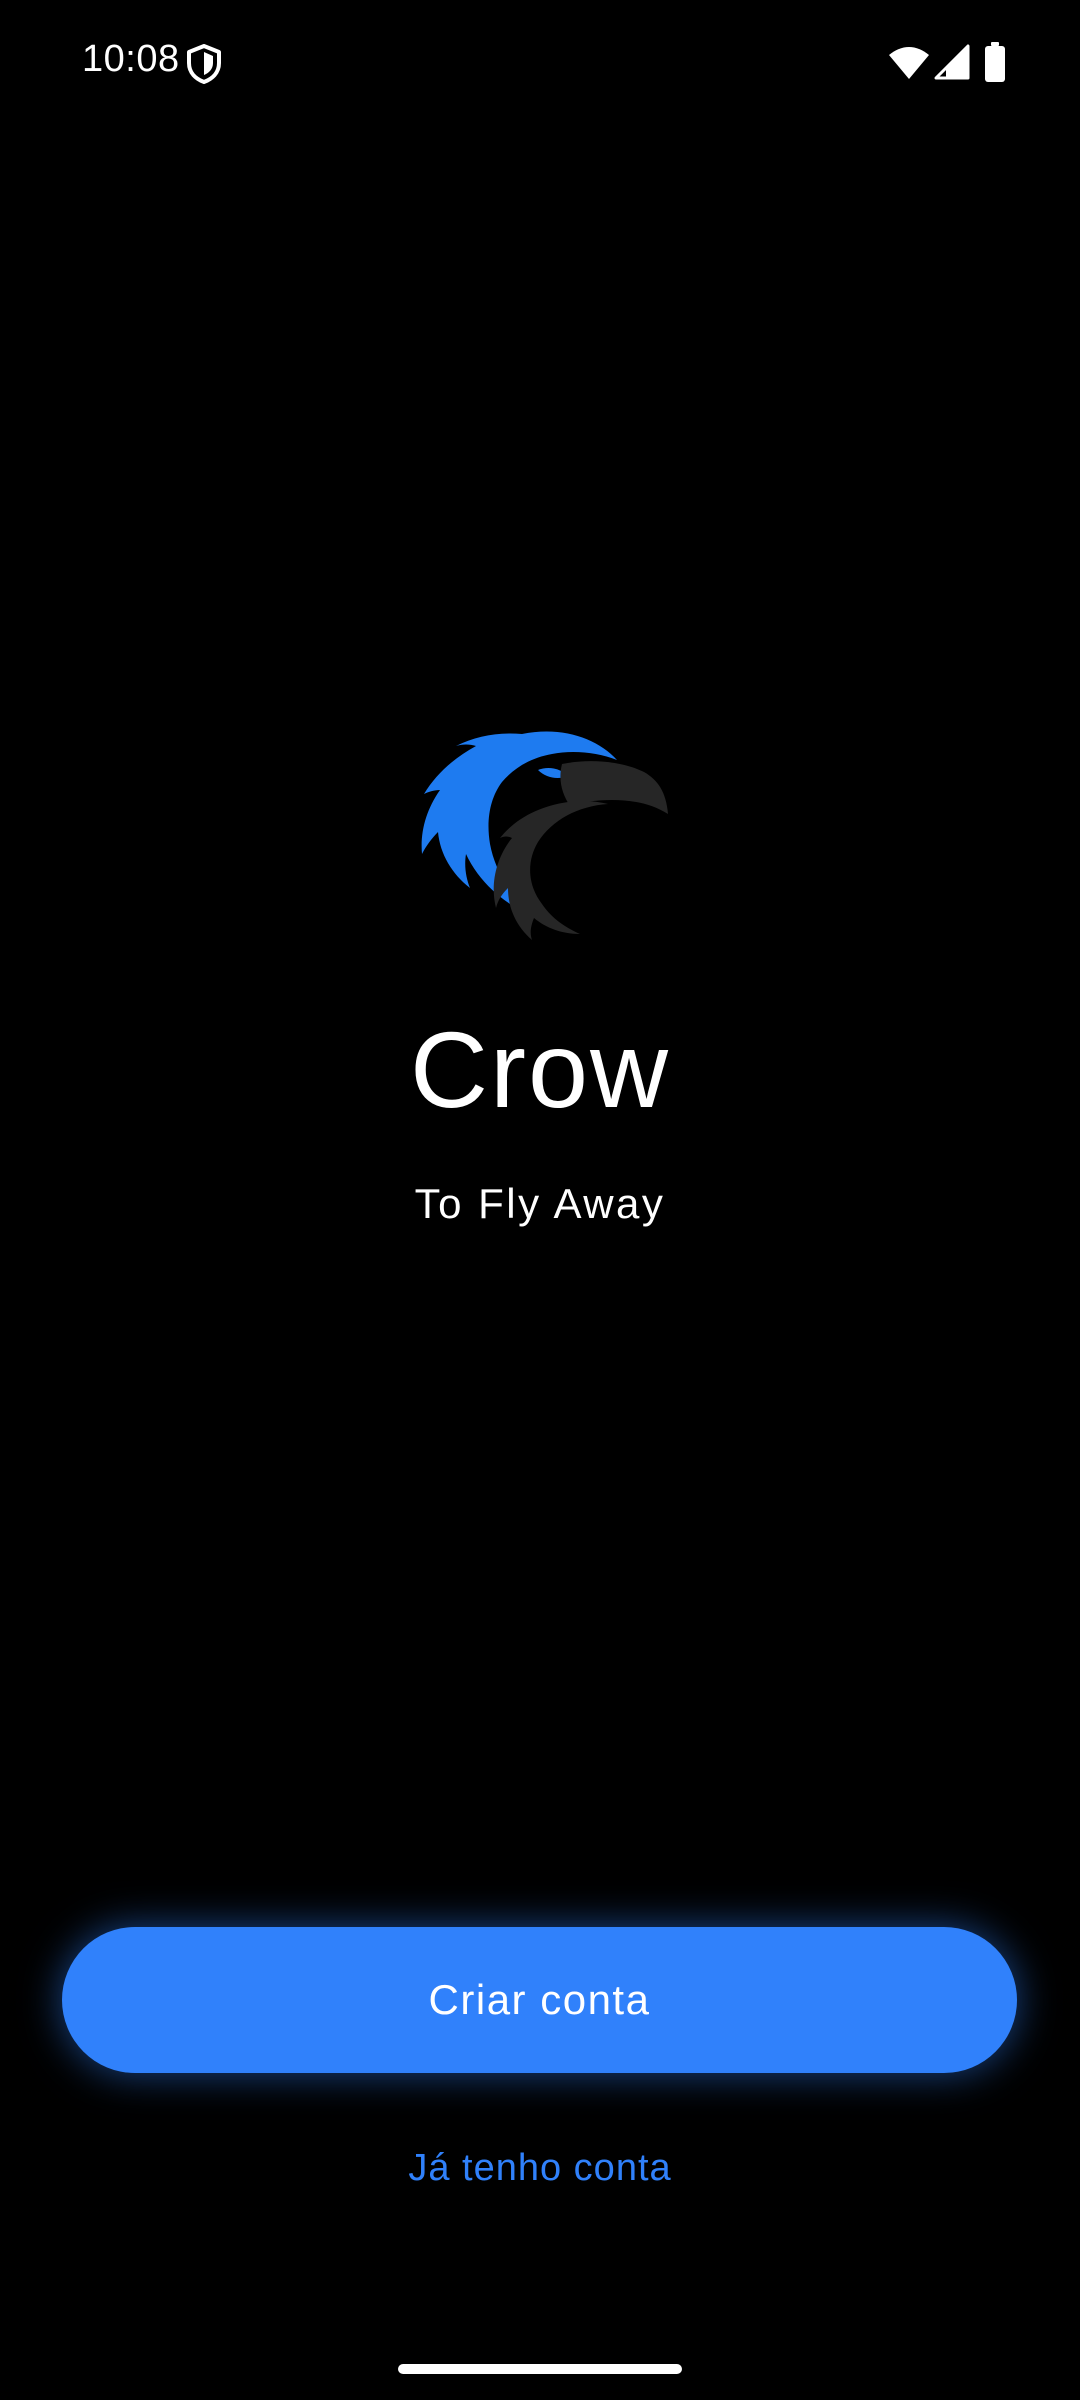 The width and height of the screenshot is (1080, 2400). I want to click on status-time: 10:08, so click(131, 59).